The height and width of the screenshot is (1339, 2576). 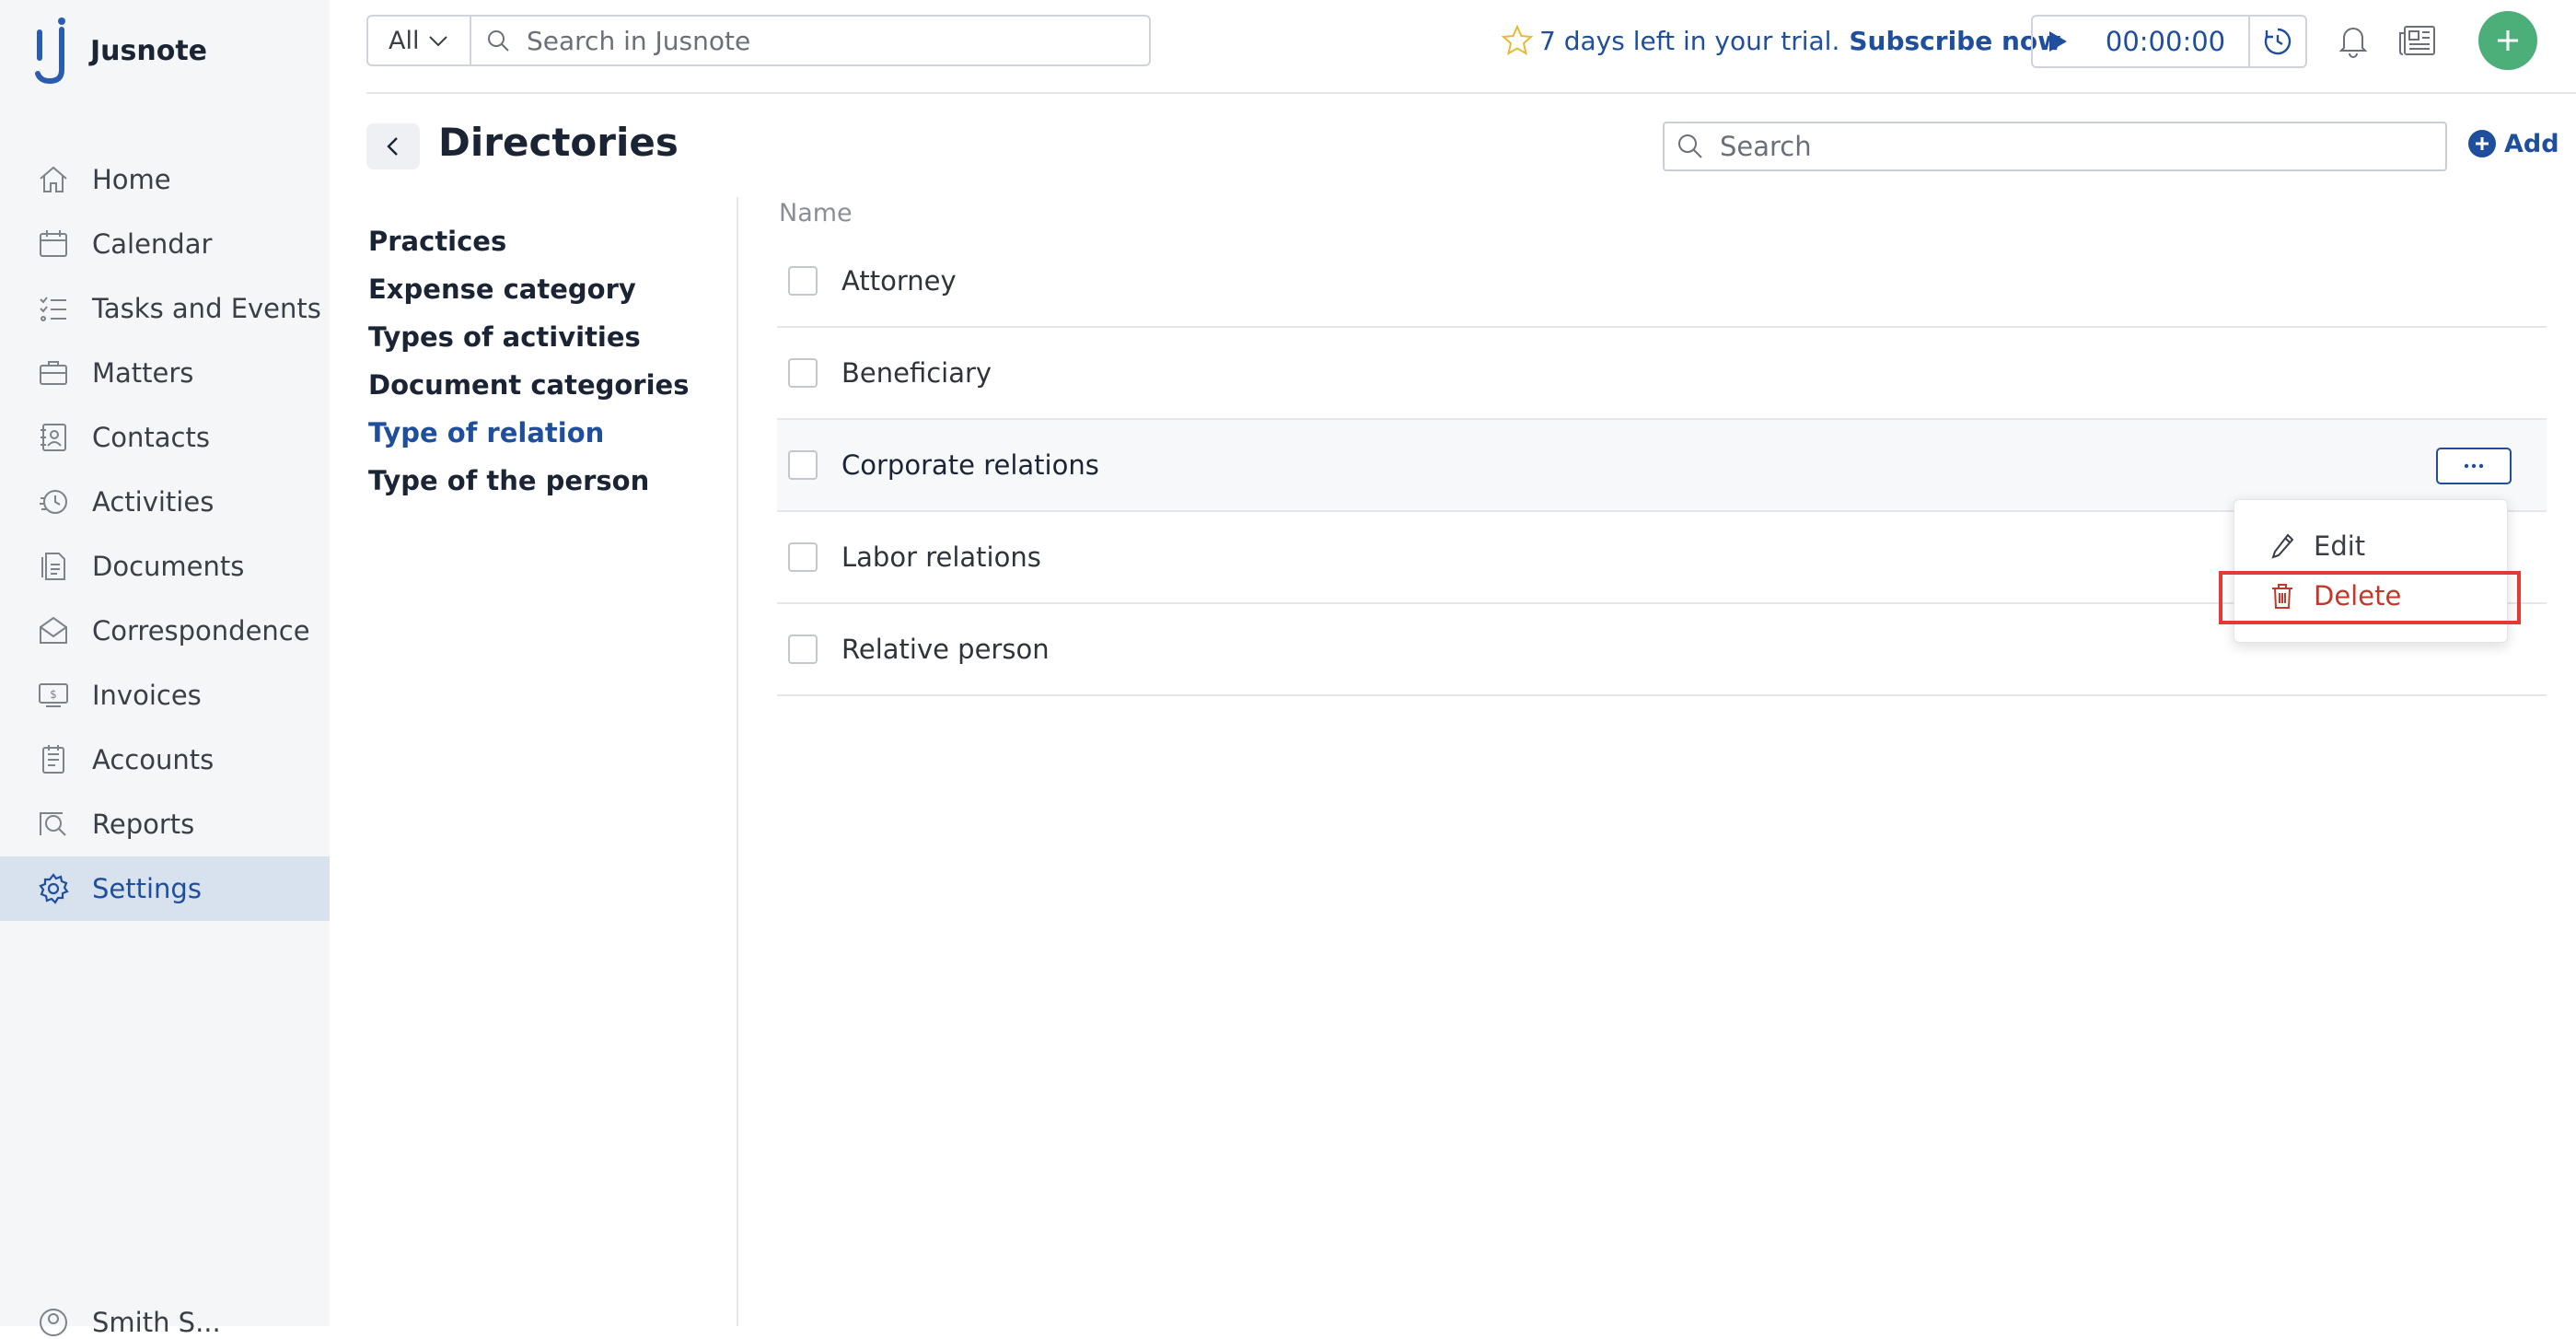 What do you see at coordinates (53, 1322) in the screenshot?
I see `user-icon` at bounding box center [53, 1322].